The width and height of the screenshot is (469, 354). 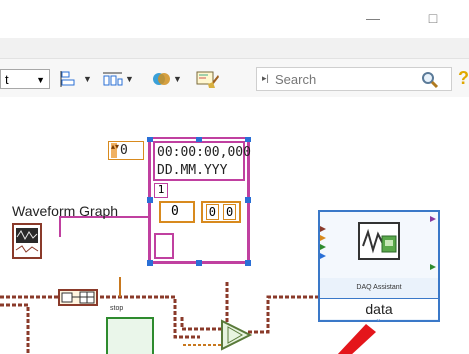 What do you see at coordinates (433, 243) in the screenshot?
I see `daq-output-terminals` at bounding box center [433, 243].